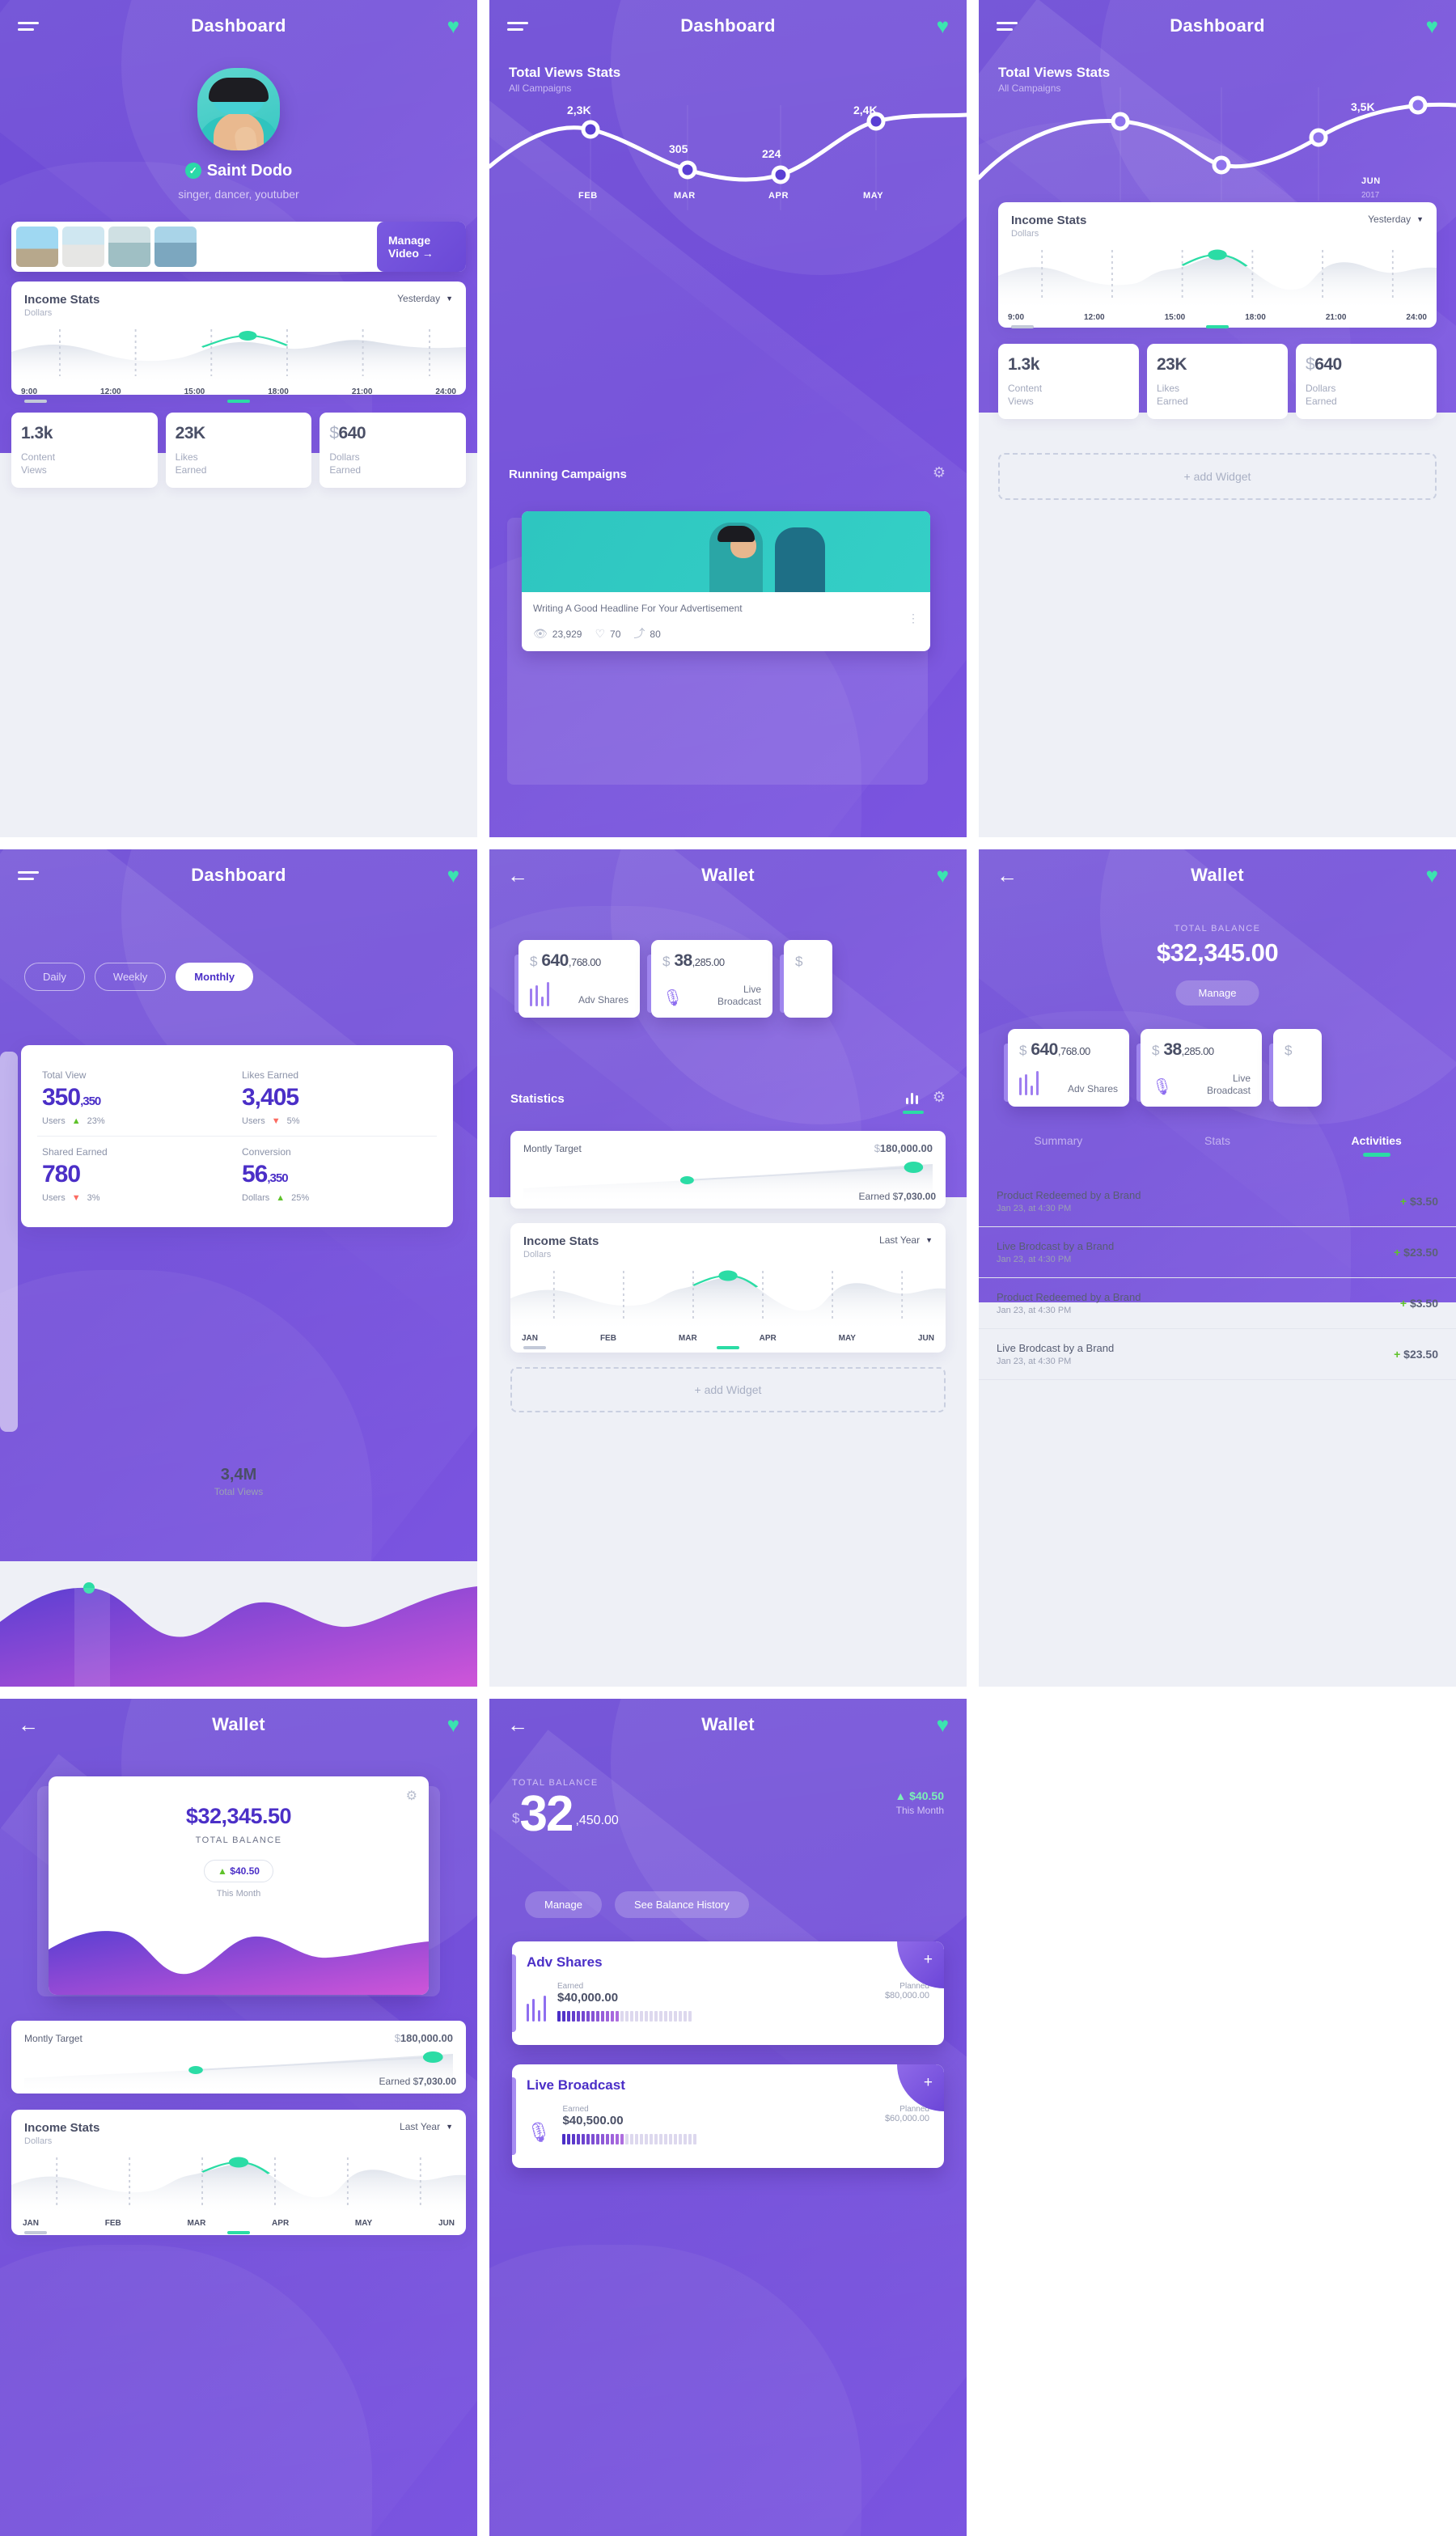 The image size is (1456, 2536). I want to click on month-tick: MAY, so click(363, 2223).